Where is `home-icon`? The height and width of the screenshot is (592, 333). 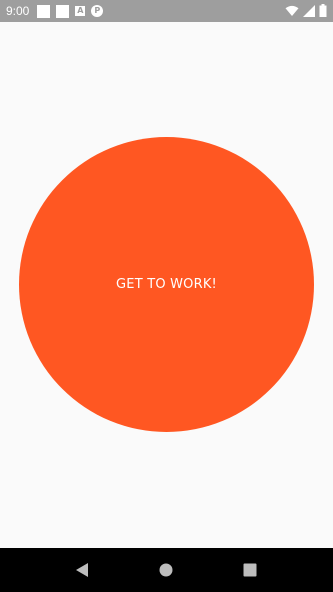 home-icon is located at coordinates (166, 570).